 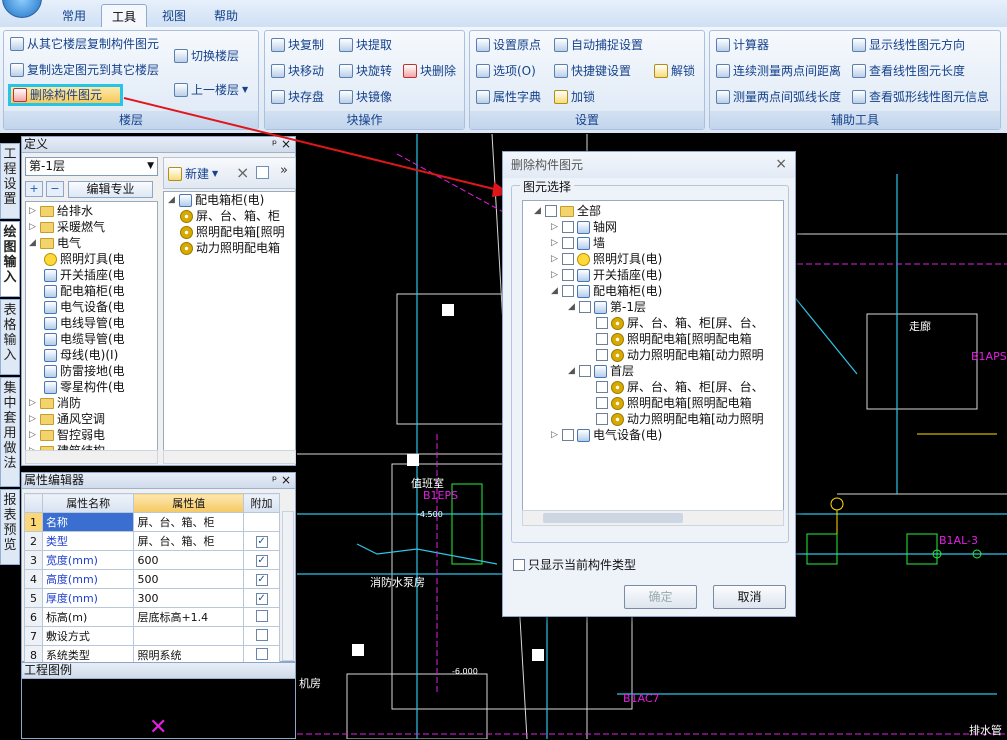 What do you see at coordinates (229, 232) in the screenshot?
I see `component-item: 照明配电箱[照明` at bounding box center [229, 232].